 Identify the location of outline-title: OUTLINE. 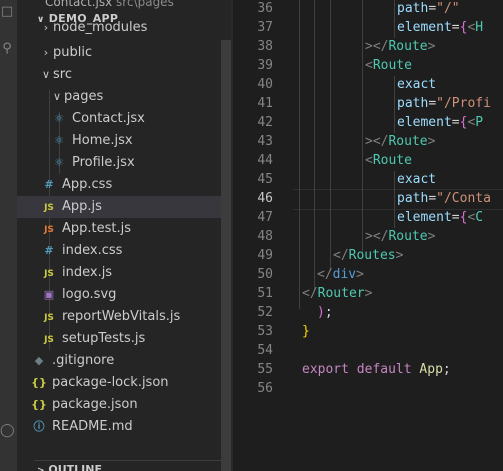
(75, 467).